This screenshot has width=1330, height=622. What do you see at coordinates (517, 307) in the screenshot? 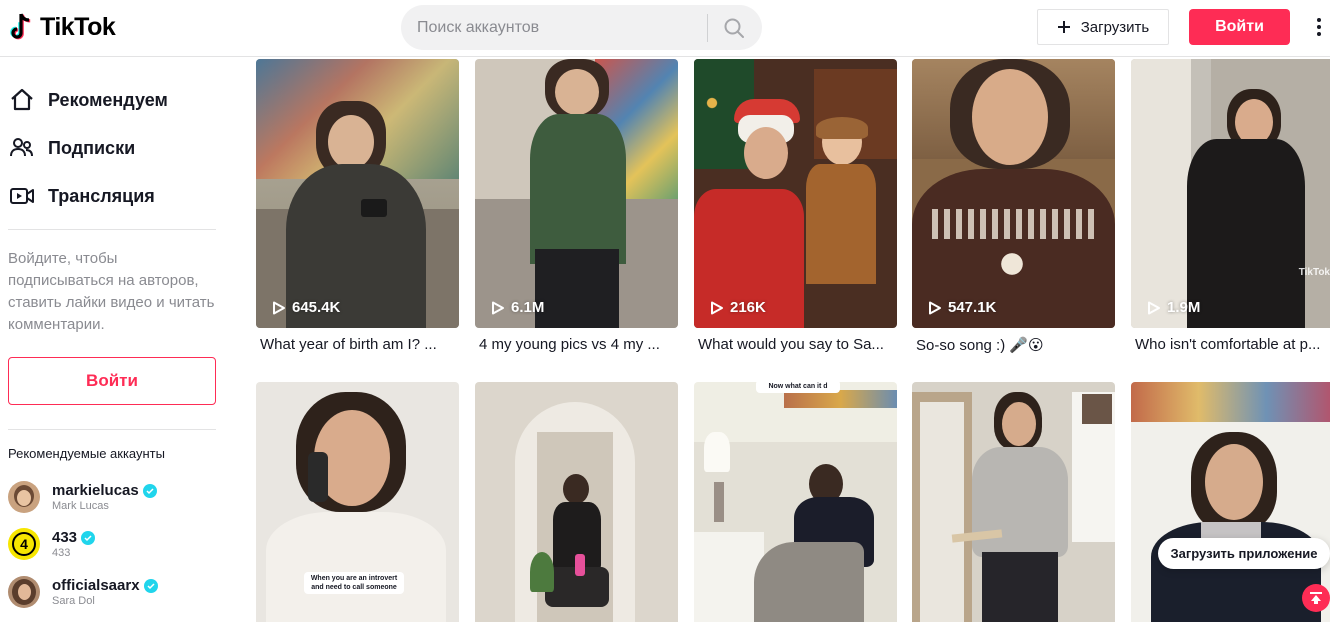
I see `view-count: 6.1M` at bounding box center [517, 307].